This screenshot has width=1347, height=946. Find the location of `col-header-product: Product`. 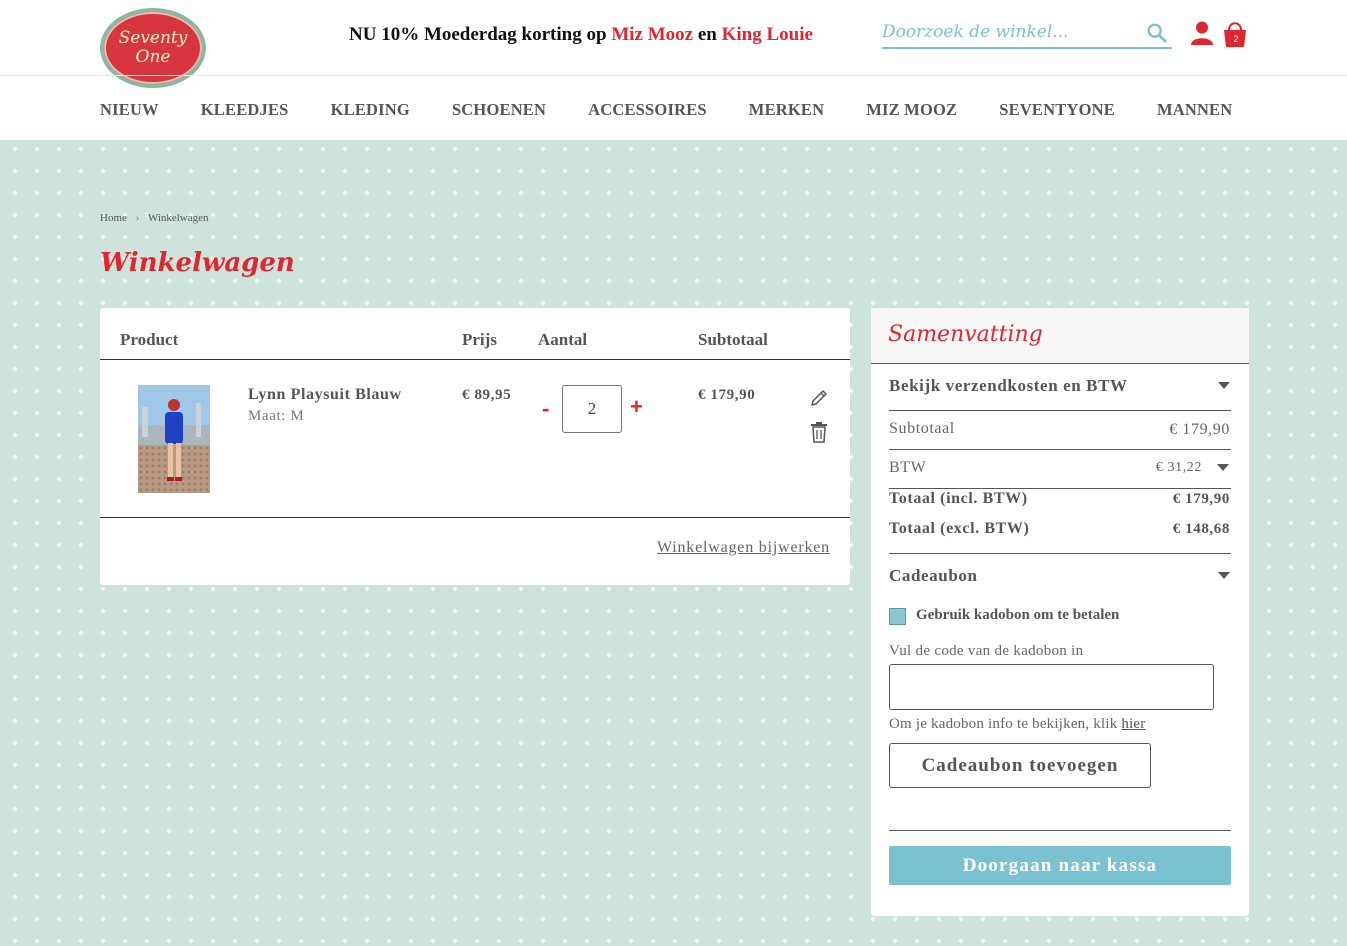

col-header-product: Product is located at coordinates (149, 339).